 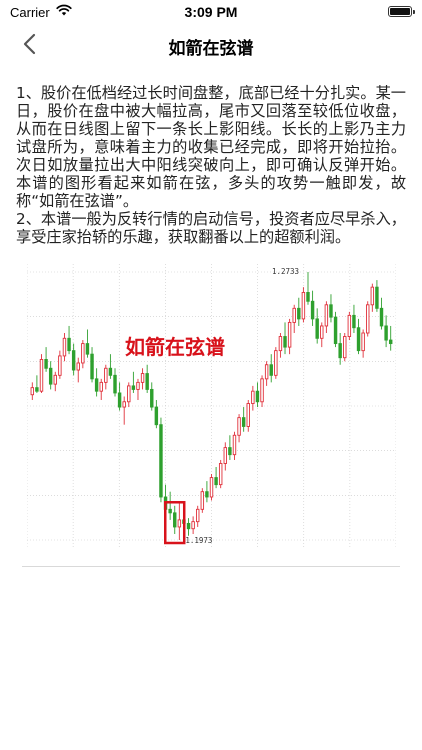 I want to click on nav-bar: 如箭在弦谱, so click(x=211, y=44).